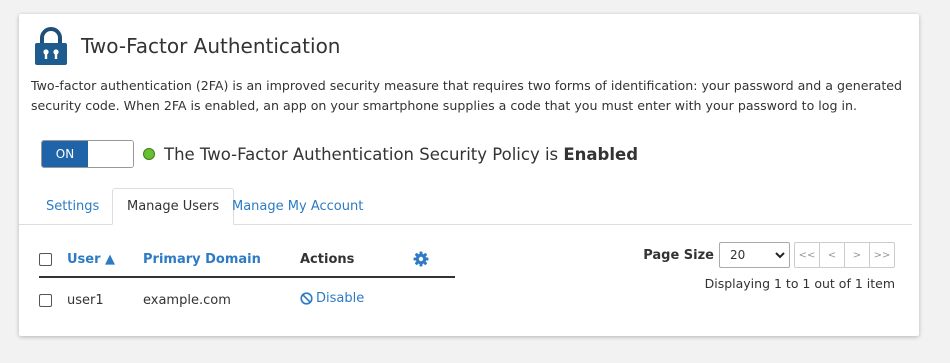 The width and height of the screenshot is (950, 363). What do you see at coordinates (465, 206) in the screenshot?
I see `tab-bar: Settings Manage Users Manage My Account` at bounding box center [465, 206].